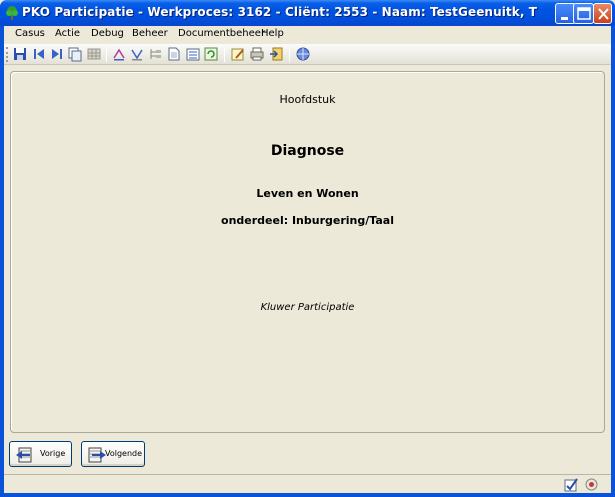 Image resolution: width=615 pixels, height=497 pixels. Describe the element at coordinates (94, 54) in the screenshot. I see `grid-icon` at that location.